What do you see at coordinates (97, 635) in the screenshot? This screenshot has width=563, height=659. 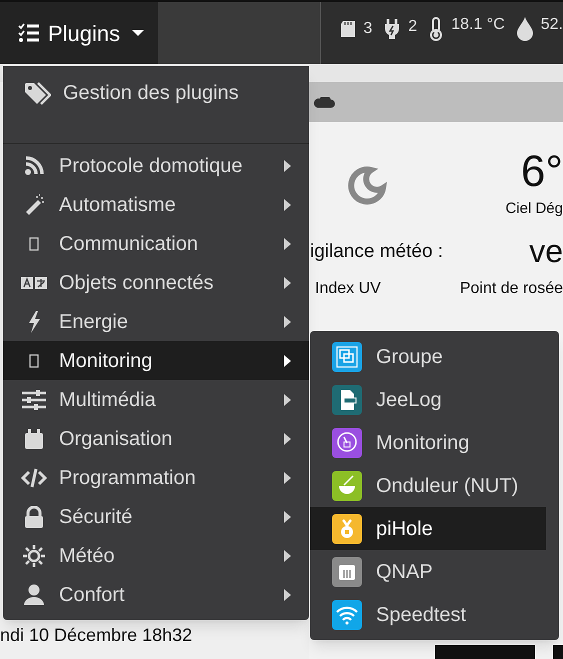 I see `date-text: ndi 10 Décembre 18h32` at bounding box center [97, 635].